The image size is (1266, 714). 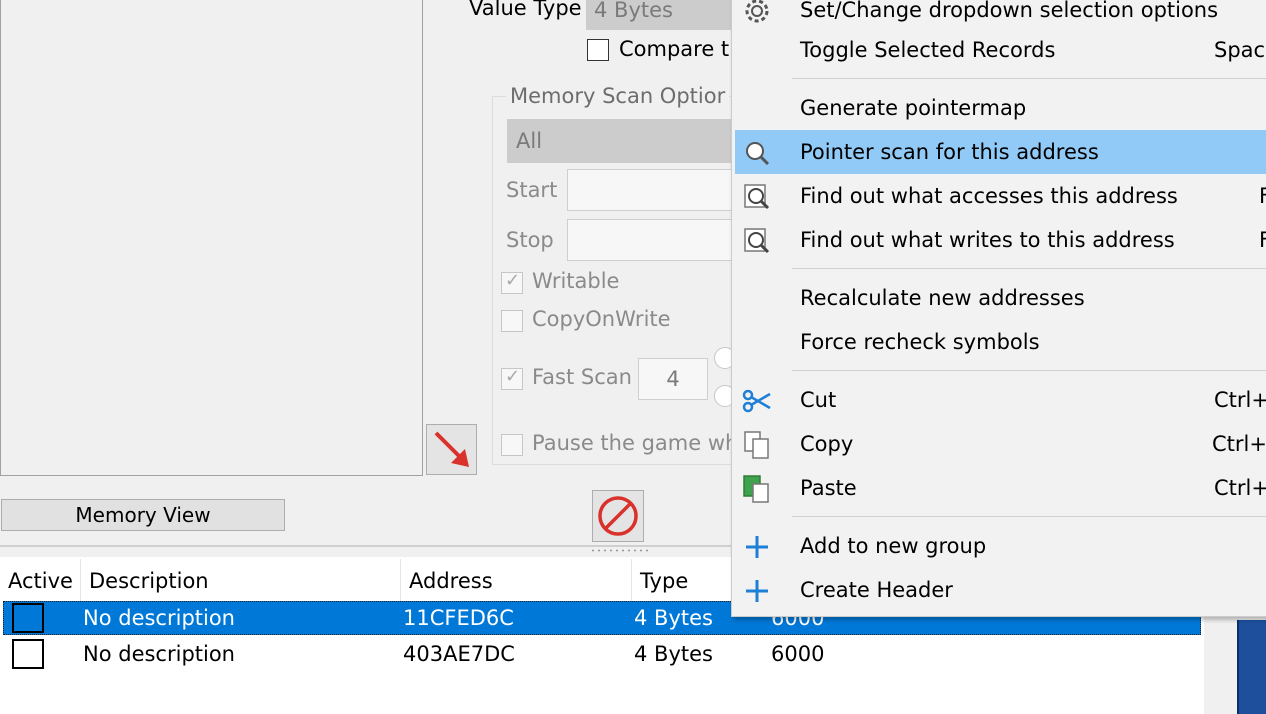 I want to click on column-header-description: Description, so click(x=241, y=581).